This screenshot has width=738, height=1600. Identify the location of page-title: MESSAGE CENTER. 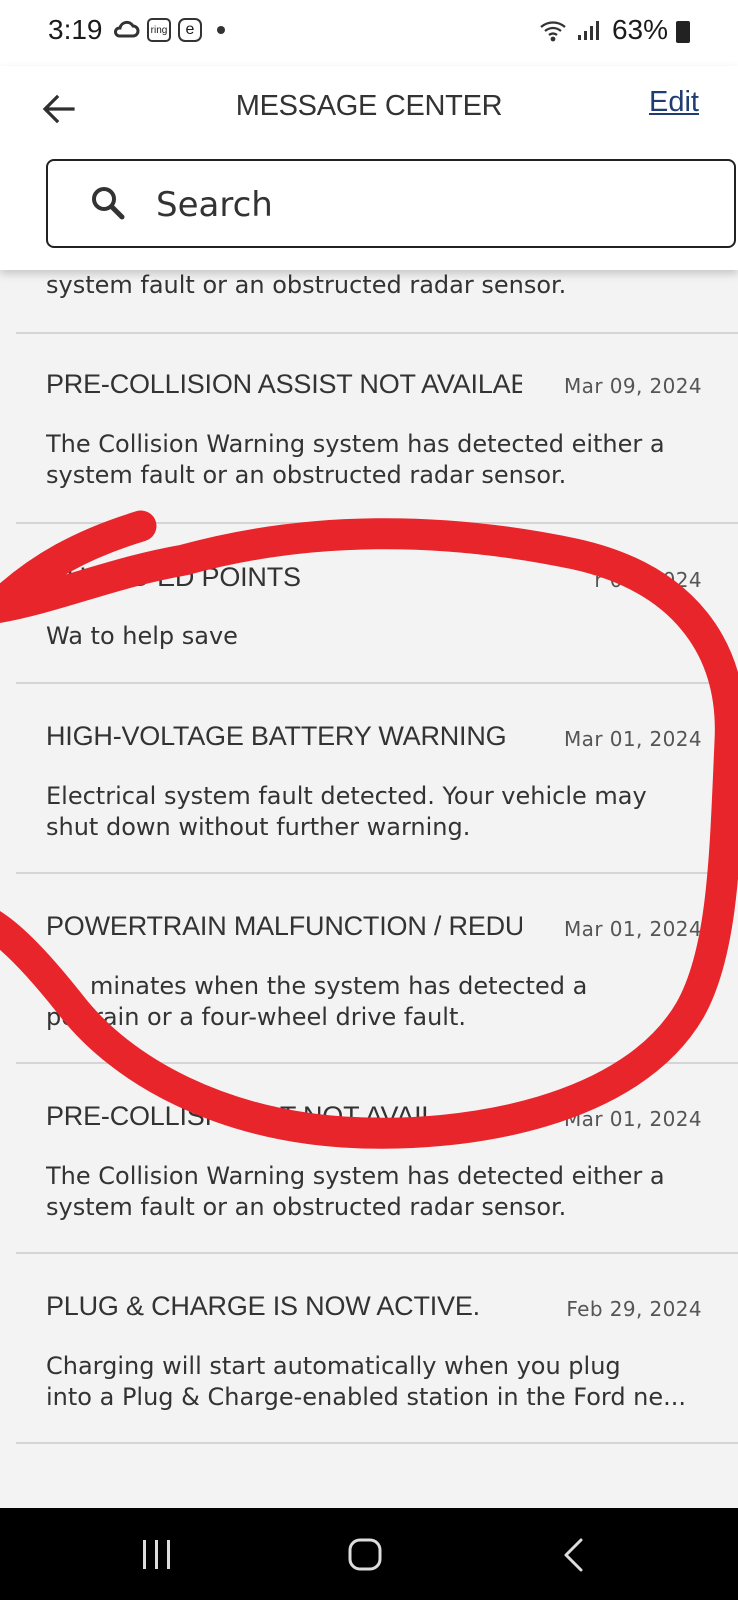
(369, 106).